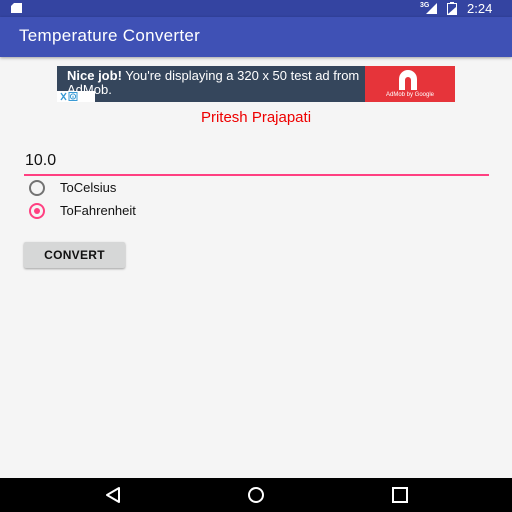  Describe the element at coordinates (74, 255) in the screenshot. I see `convert-button: CONVERT` at that location.